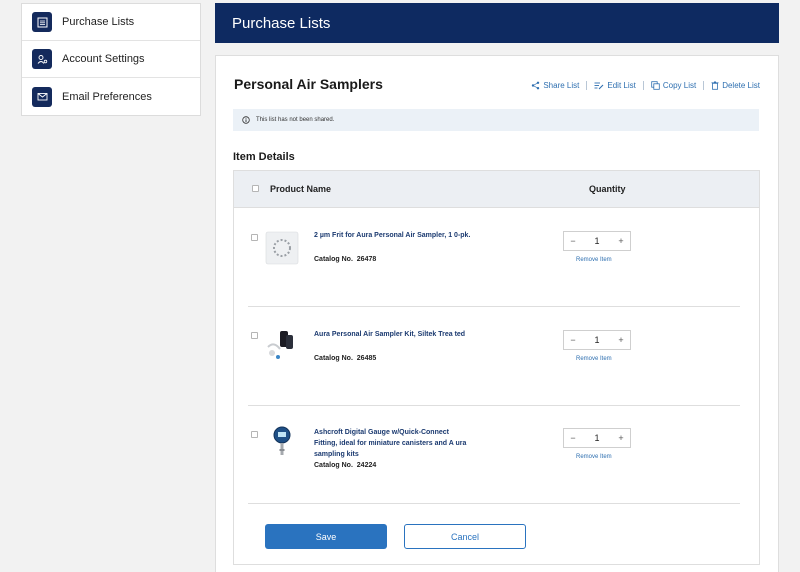 The height and width of the screenshot is (572, 800). I want to click on sidebar-item-email-preferences: Email Preferences, so click(111, 96).